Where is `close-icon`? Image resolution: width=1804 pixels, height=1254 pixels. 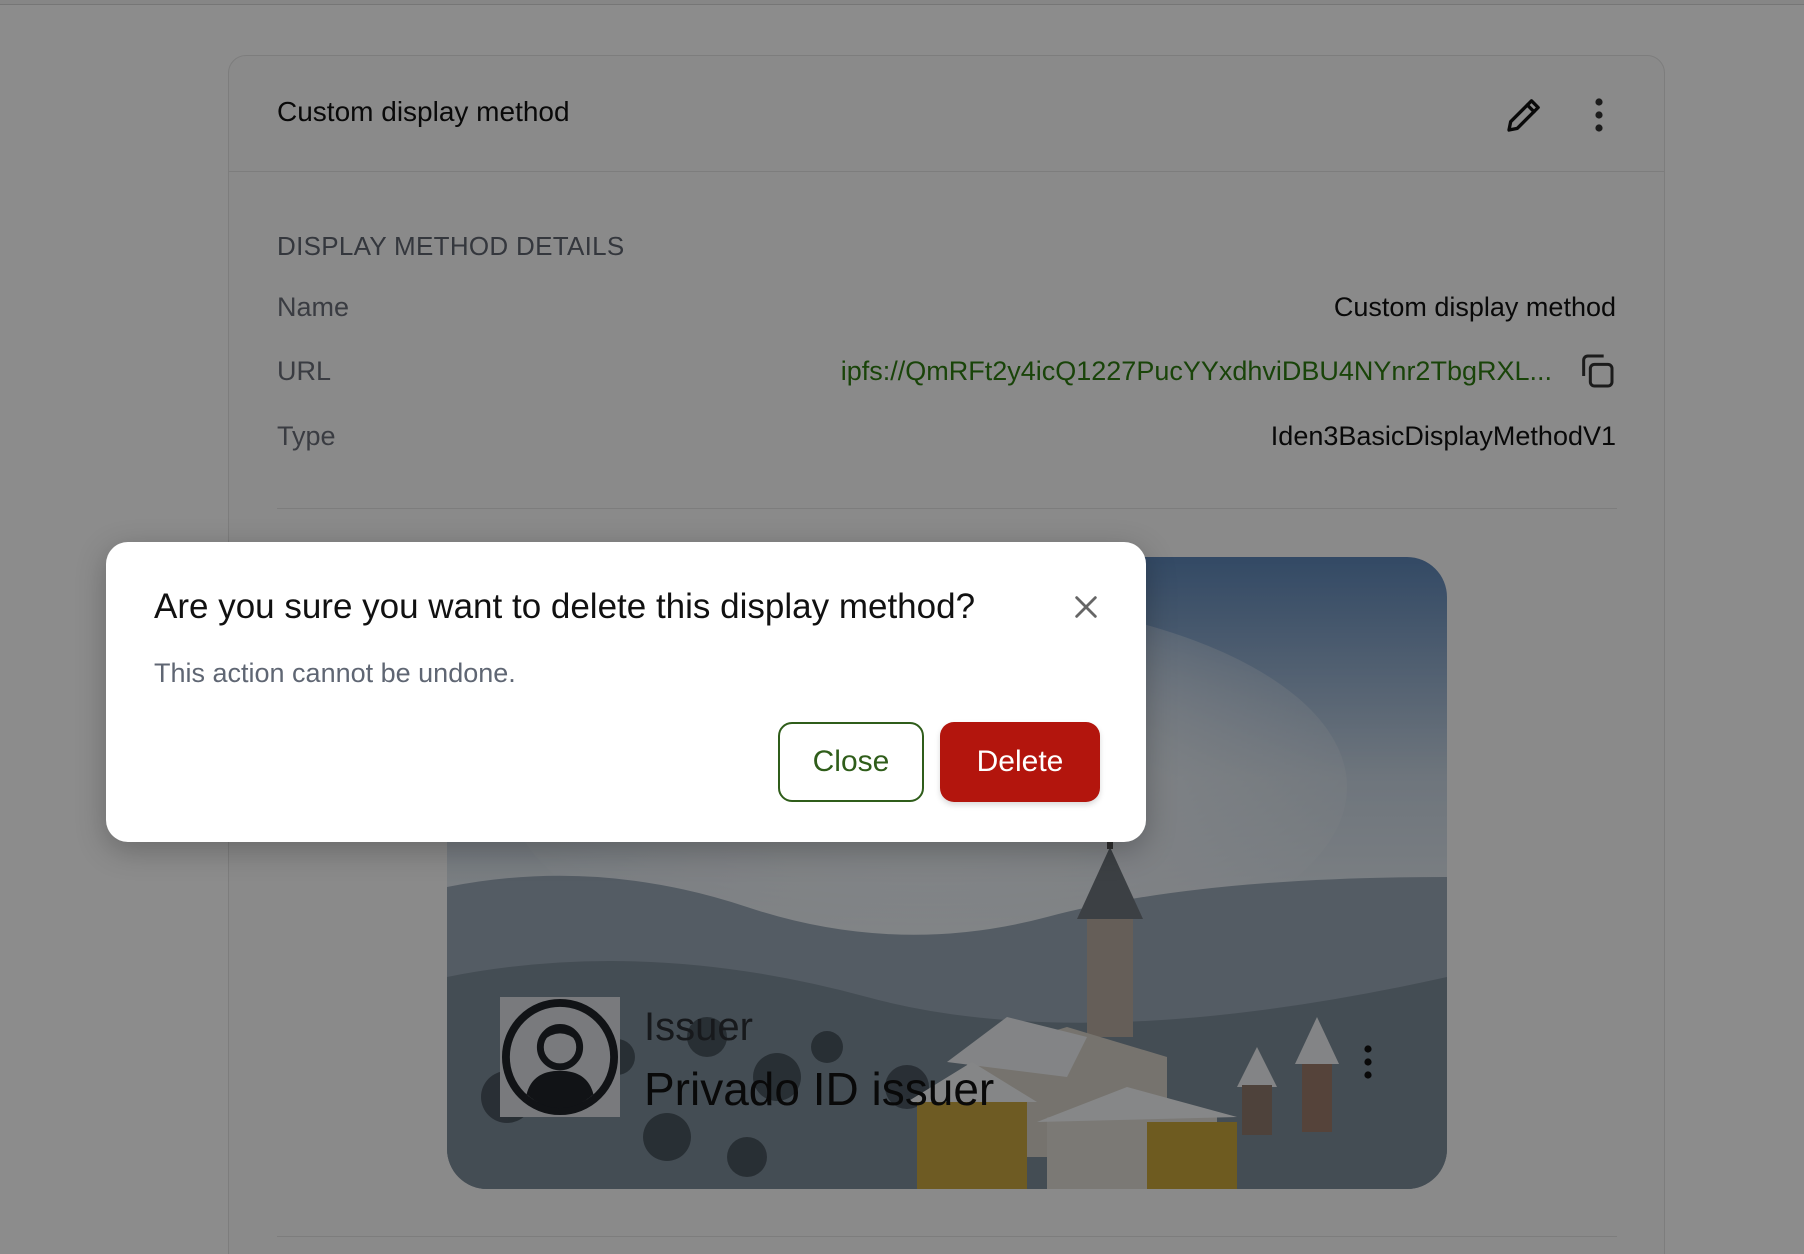 close-icon is located at coordinates (1086, 607).